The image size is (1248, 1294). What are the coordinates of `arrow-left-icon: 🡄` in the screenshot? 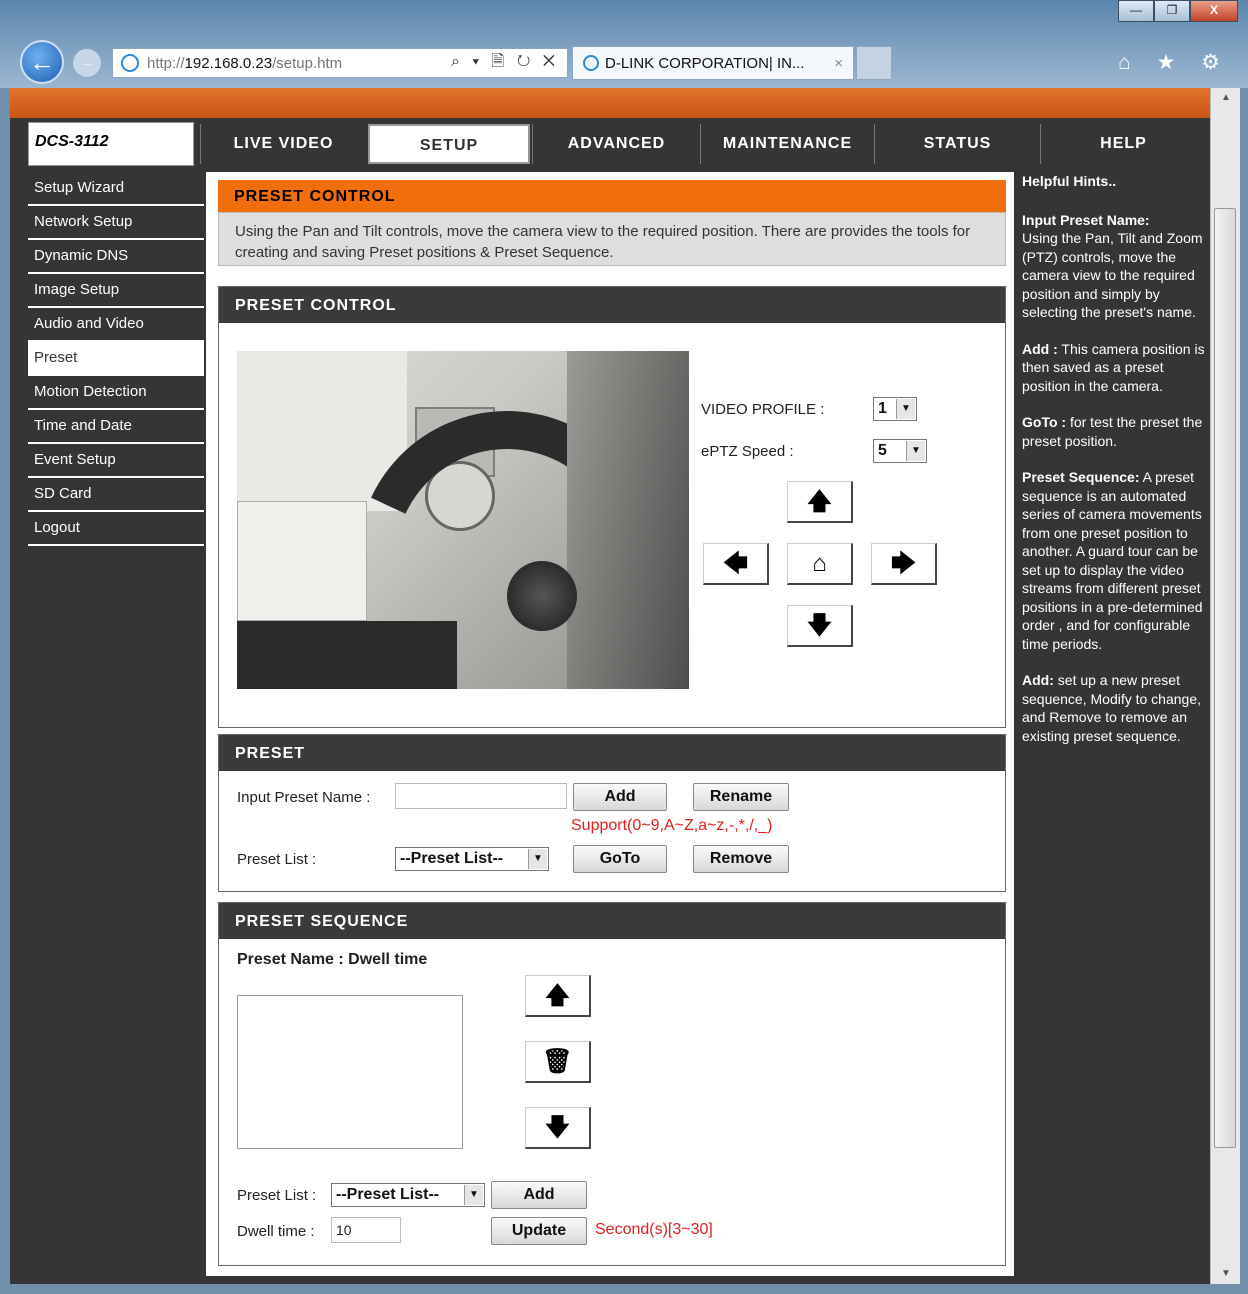 It's located at (735, 563).